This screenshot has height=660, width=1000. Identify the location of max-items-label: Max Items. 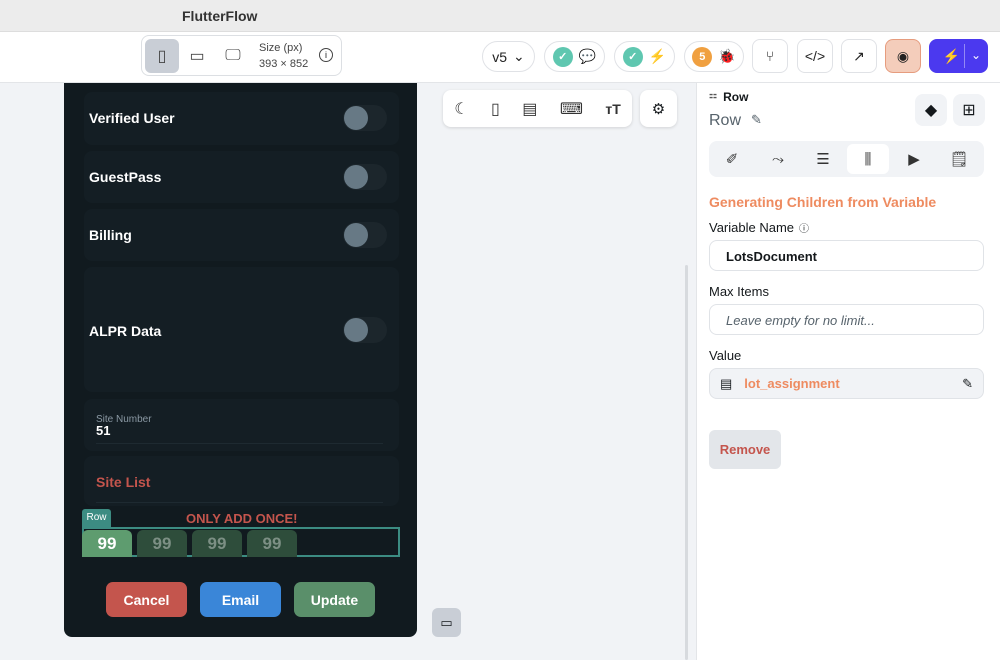
(739, 291).